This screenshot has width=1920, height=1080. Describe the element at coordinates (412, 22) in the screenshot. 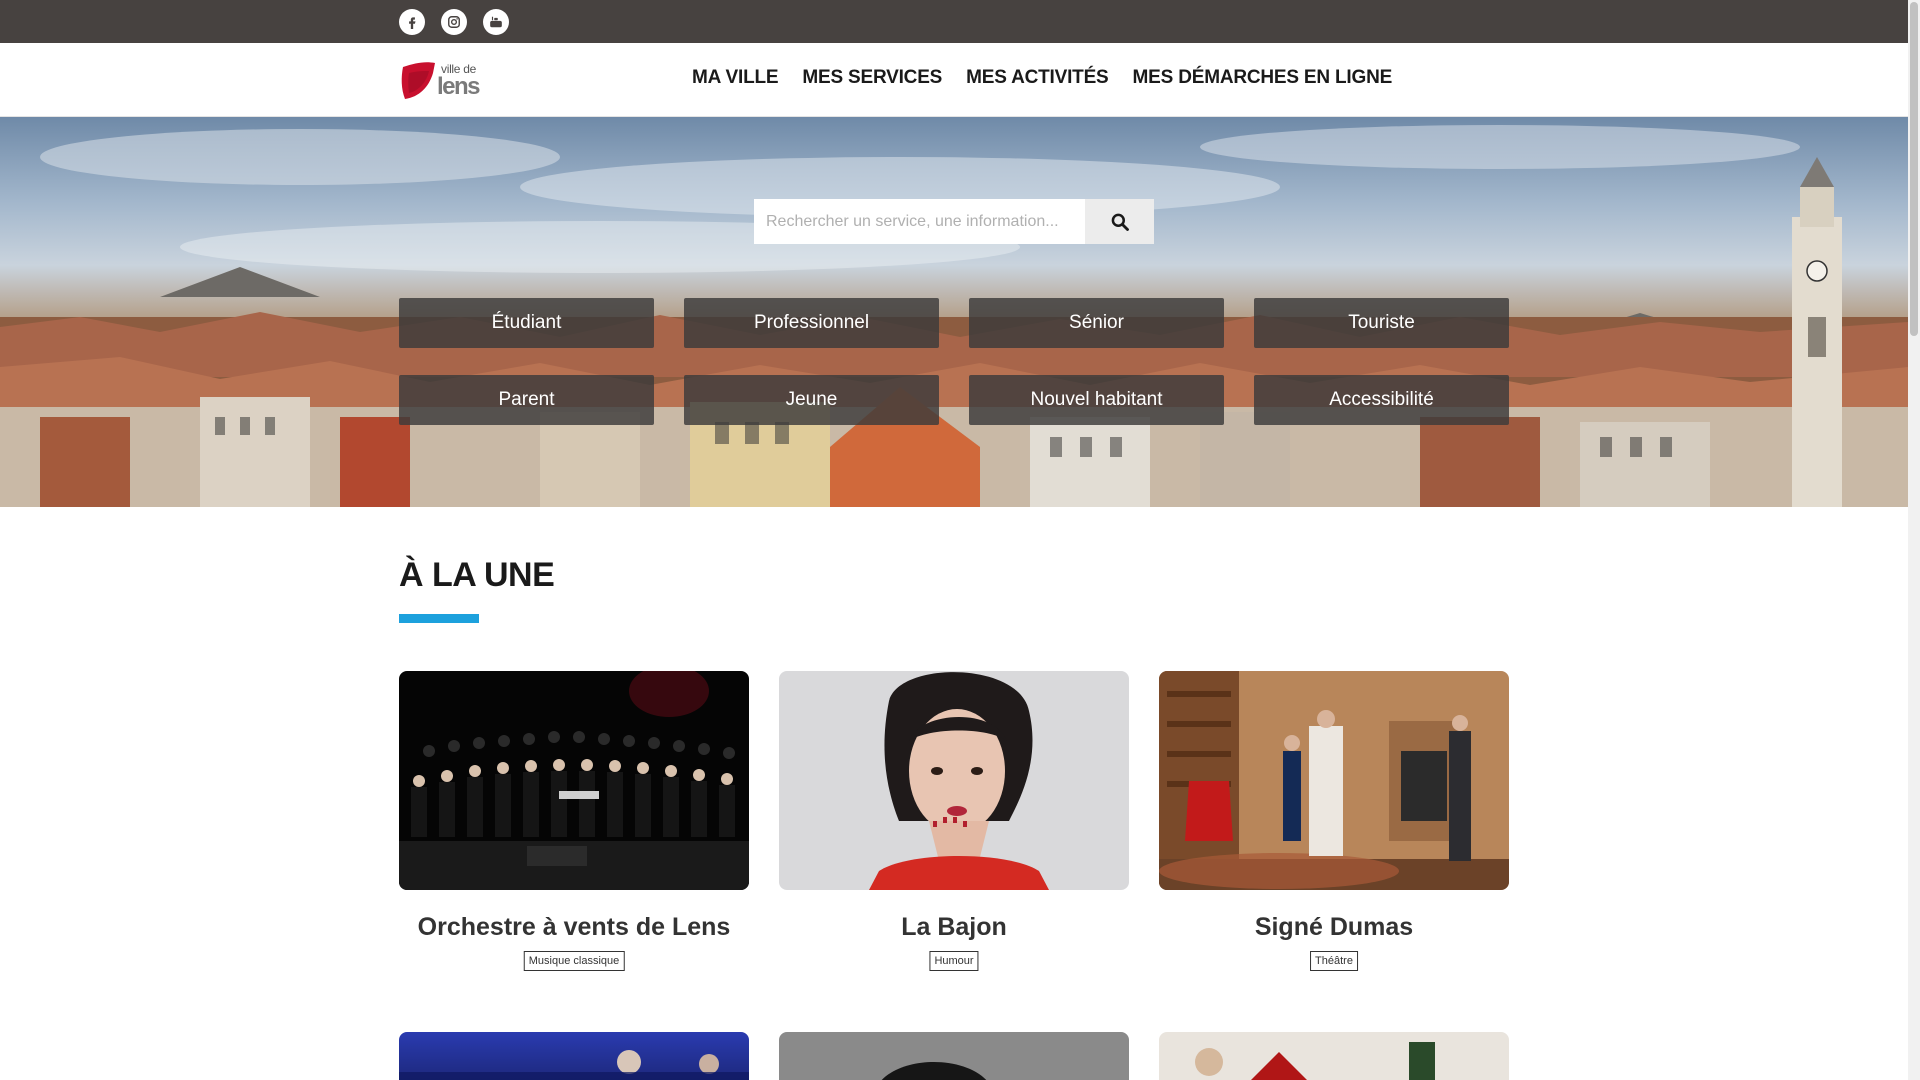

I see `facebook-icon` at that location.